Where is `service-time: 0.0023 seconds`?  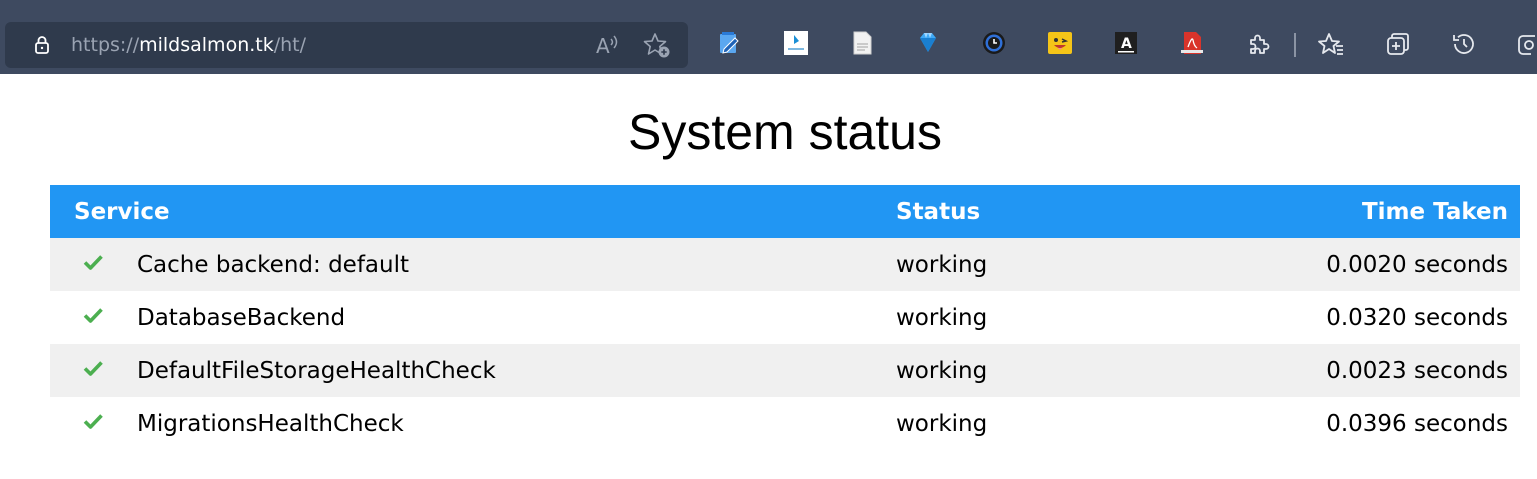
service-time: 0.0023 seconds is located at coordinates (1414, 370).